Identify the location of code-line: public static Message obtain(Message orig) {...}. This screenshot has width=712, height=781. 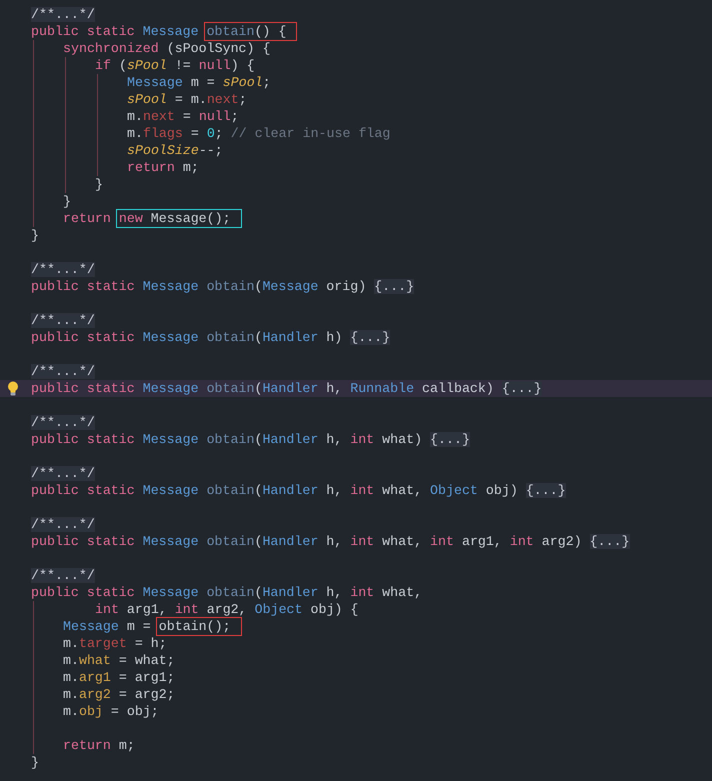
(222, 286).